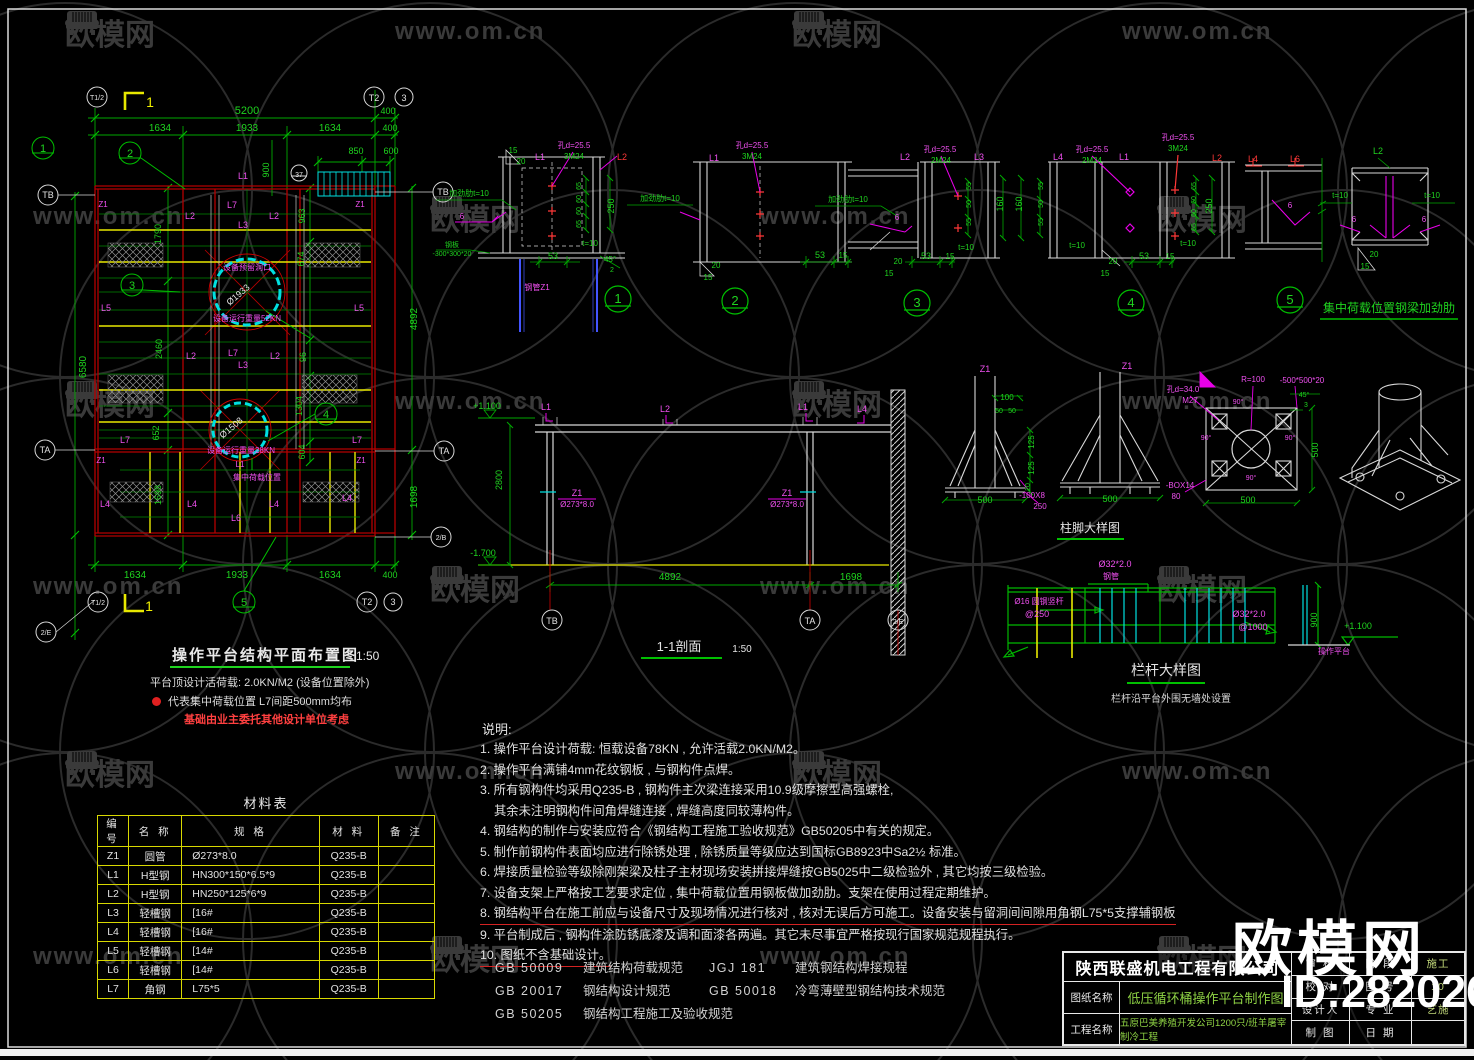 The image size is (1474, 1060). I want to click on cad-label: 1, so click(617, 298).